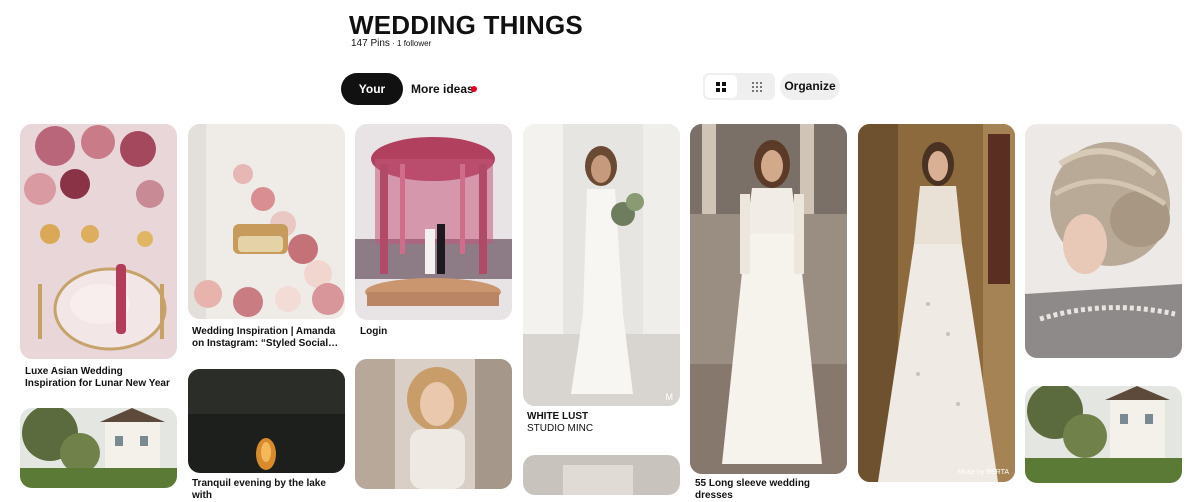 The image size is (1200, 502). Describe the element at coordinates (466, 25) in the screenshot. I see `board-title: WEDDING THINGS` at that location.